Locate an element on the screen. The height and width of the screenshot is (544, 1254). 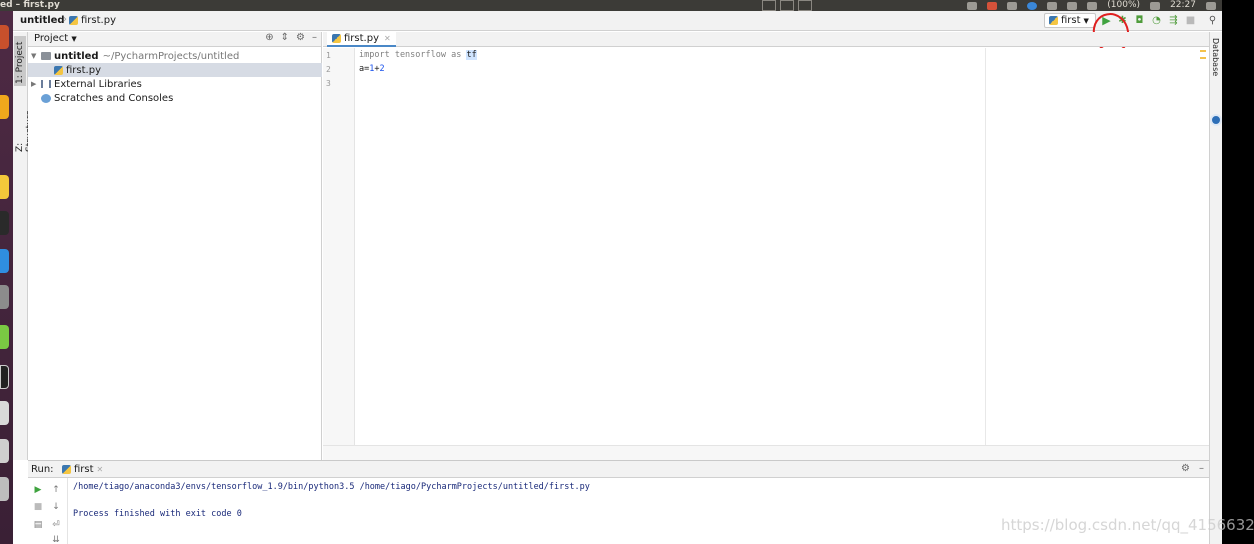
battery-icon is located at coordinates (1092, 5).